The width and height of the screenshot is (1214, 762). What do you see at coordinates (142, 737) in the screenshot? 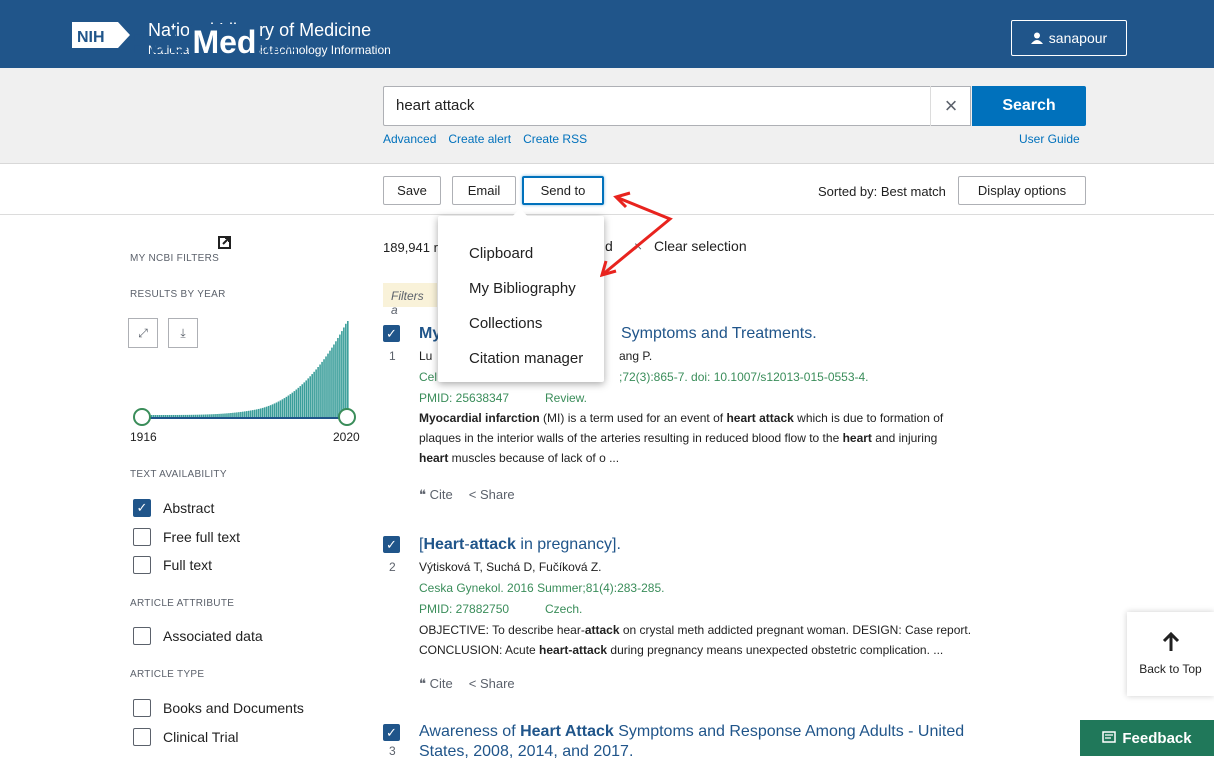
I see `clinical-trial-checkbox` at bounding box center [142, 737].